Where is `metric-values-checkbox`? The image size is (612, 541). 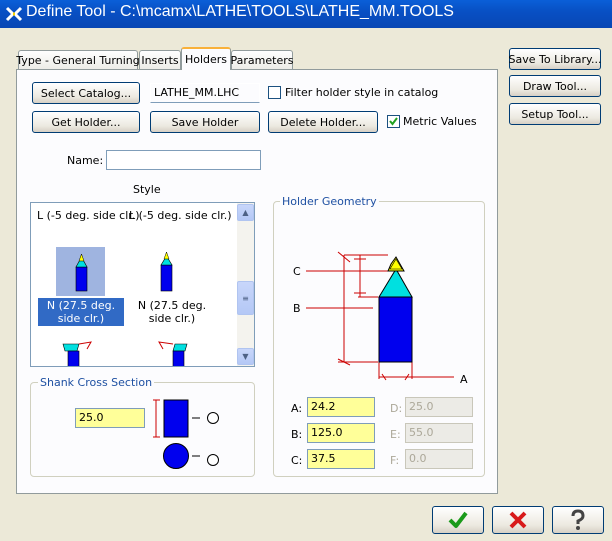
metric-values-checkbox is located at coordinates (393, 121).